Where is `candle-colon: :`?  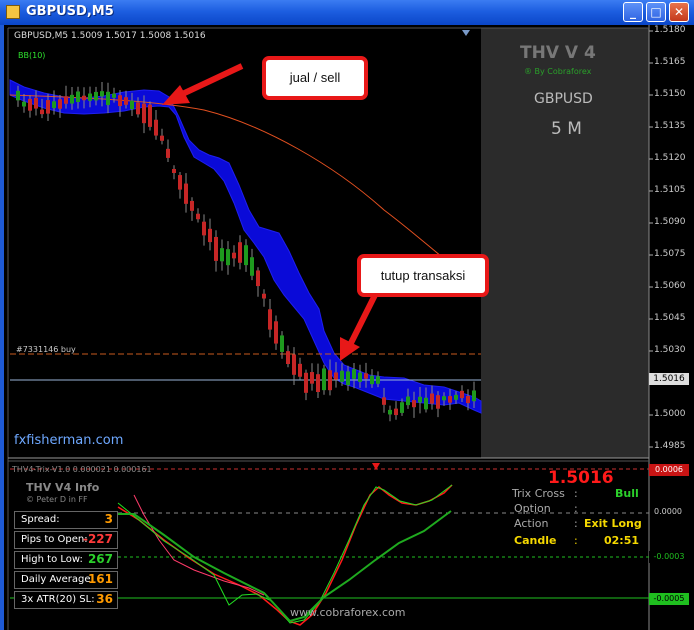
candle-colon: : is located at coordinates (576, 540).